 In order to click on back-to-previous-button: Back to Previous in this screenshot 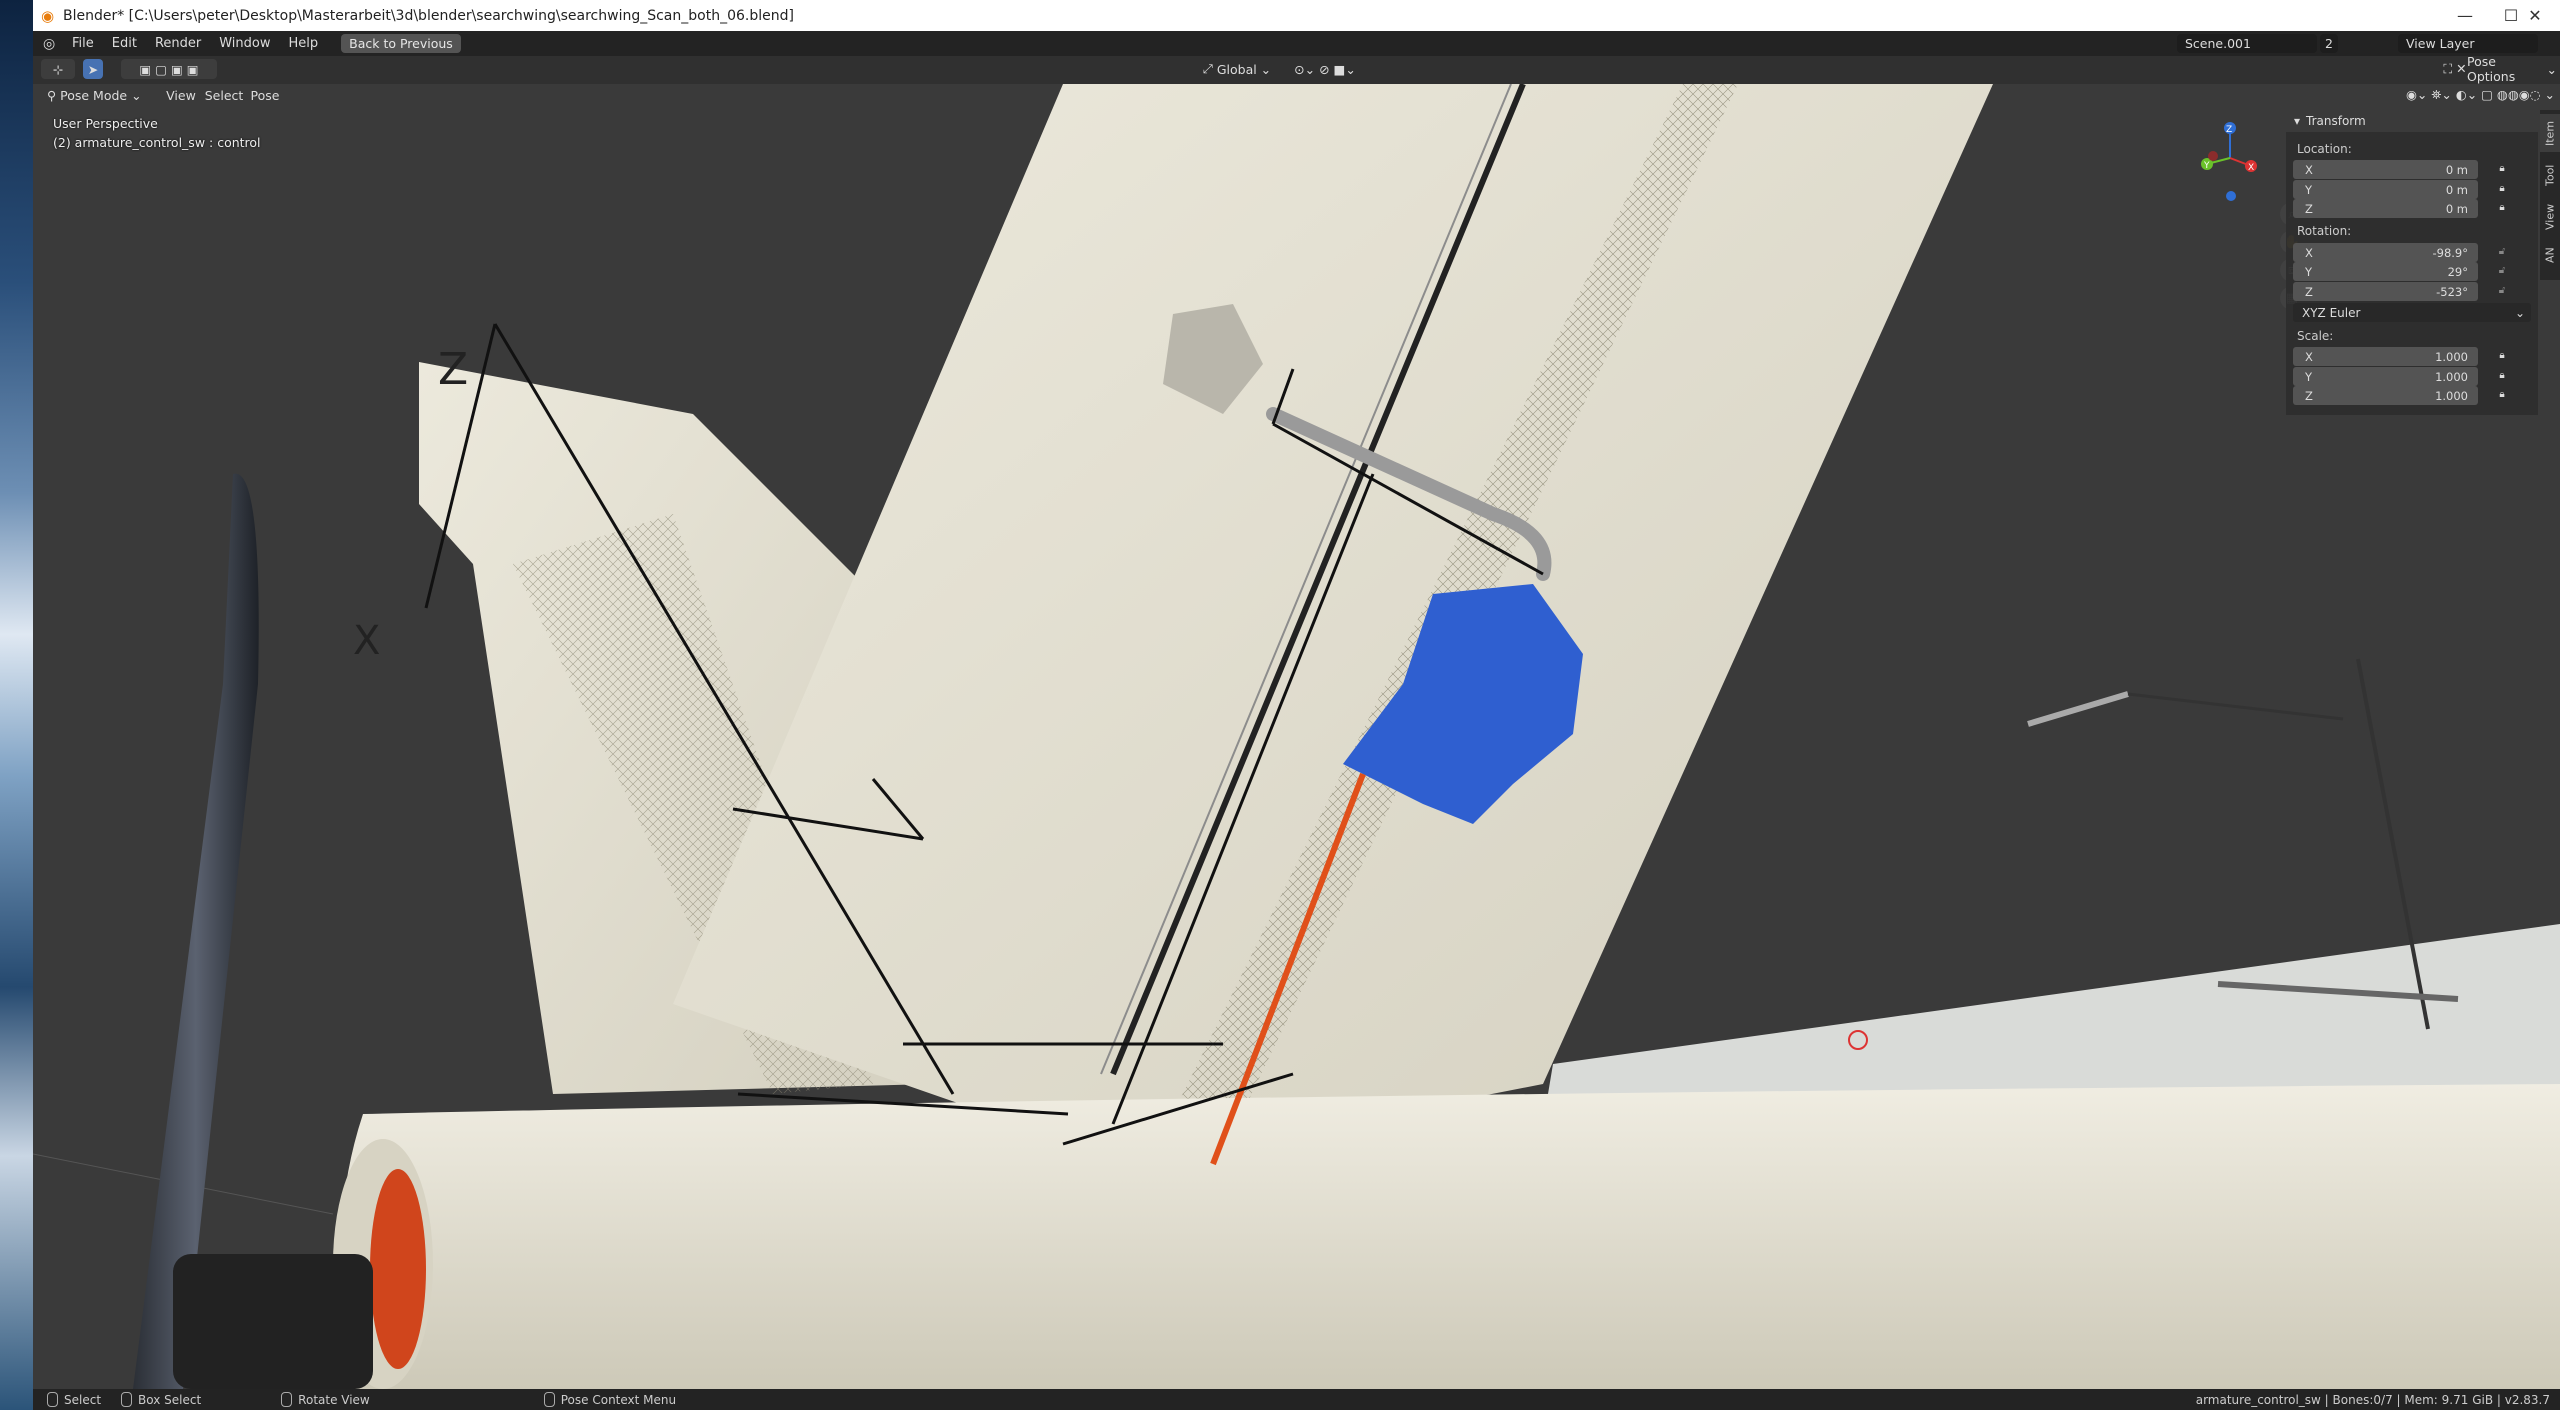, I will do `click(401, 43)`.